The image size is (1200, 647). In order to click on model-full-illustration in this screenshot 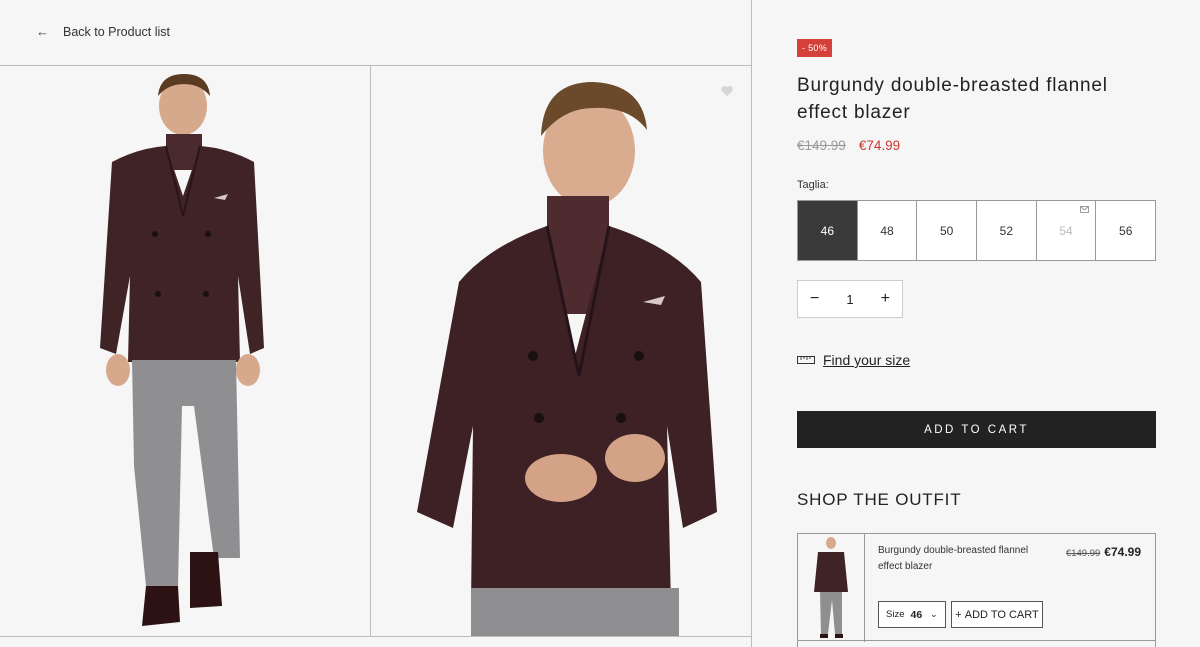, I will do `click(182, 350)`.